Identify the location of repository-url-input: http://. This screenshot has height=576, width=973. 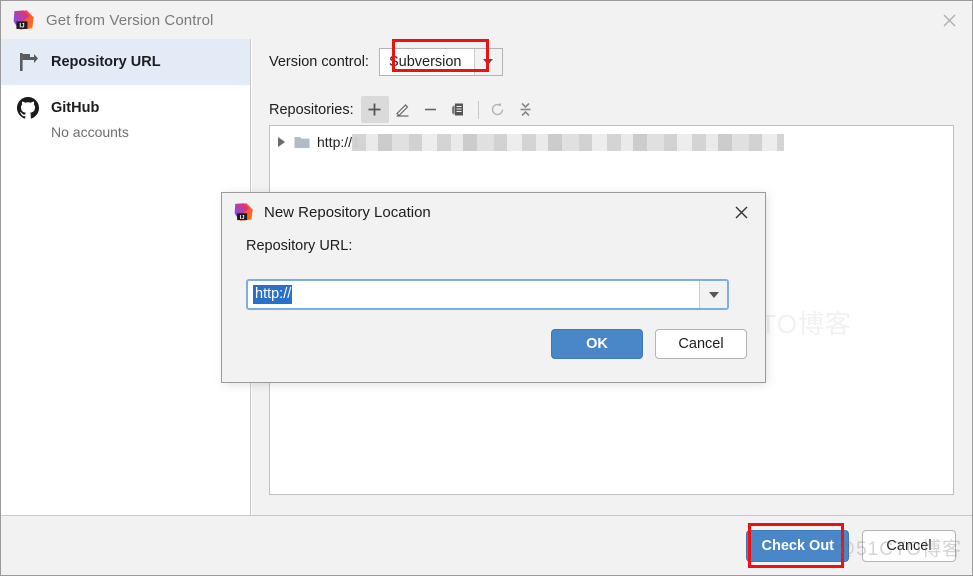
(473, 294).